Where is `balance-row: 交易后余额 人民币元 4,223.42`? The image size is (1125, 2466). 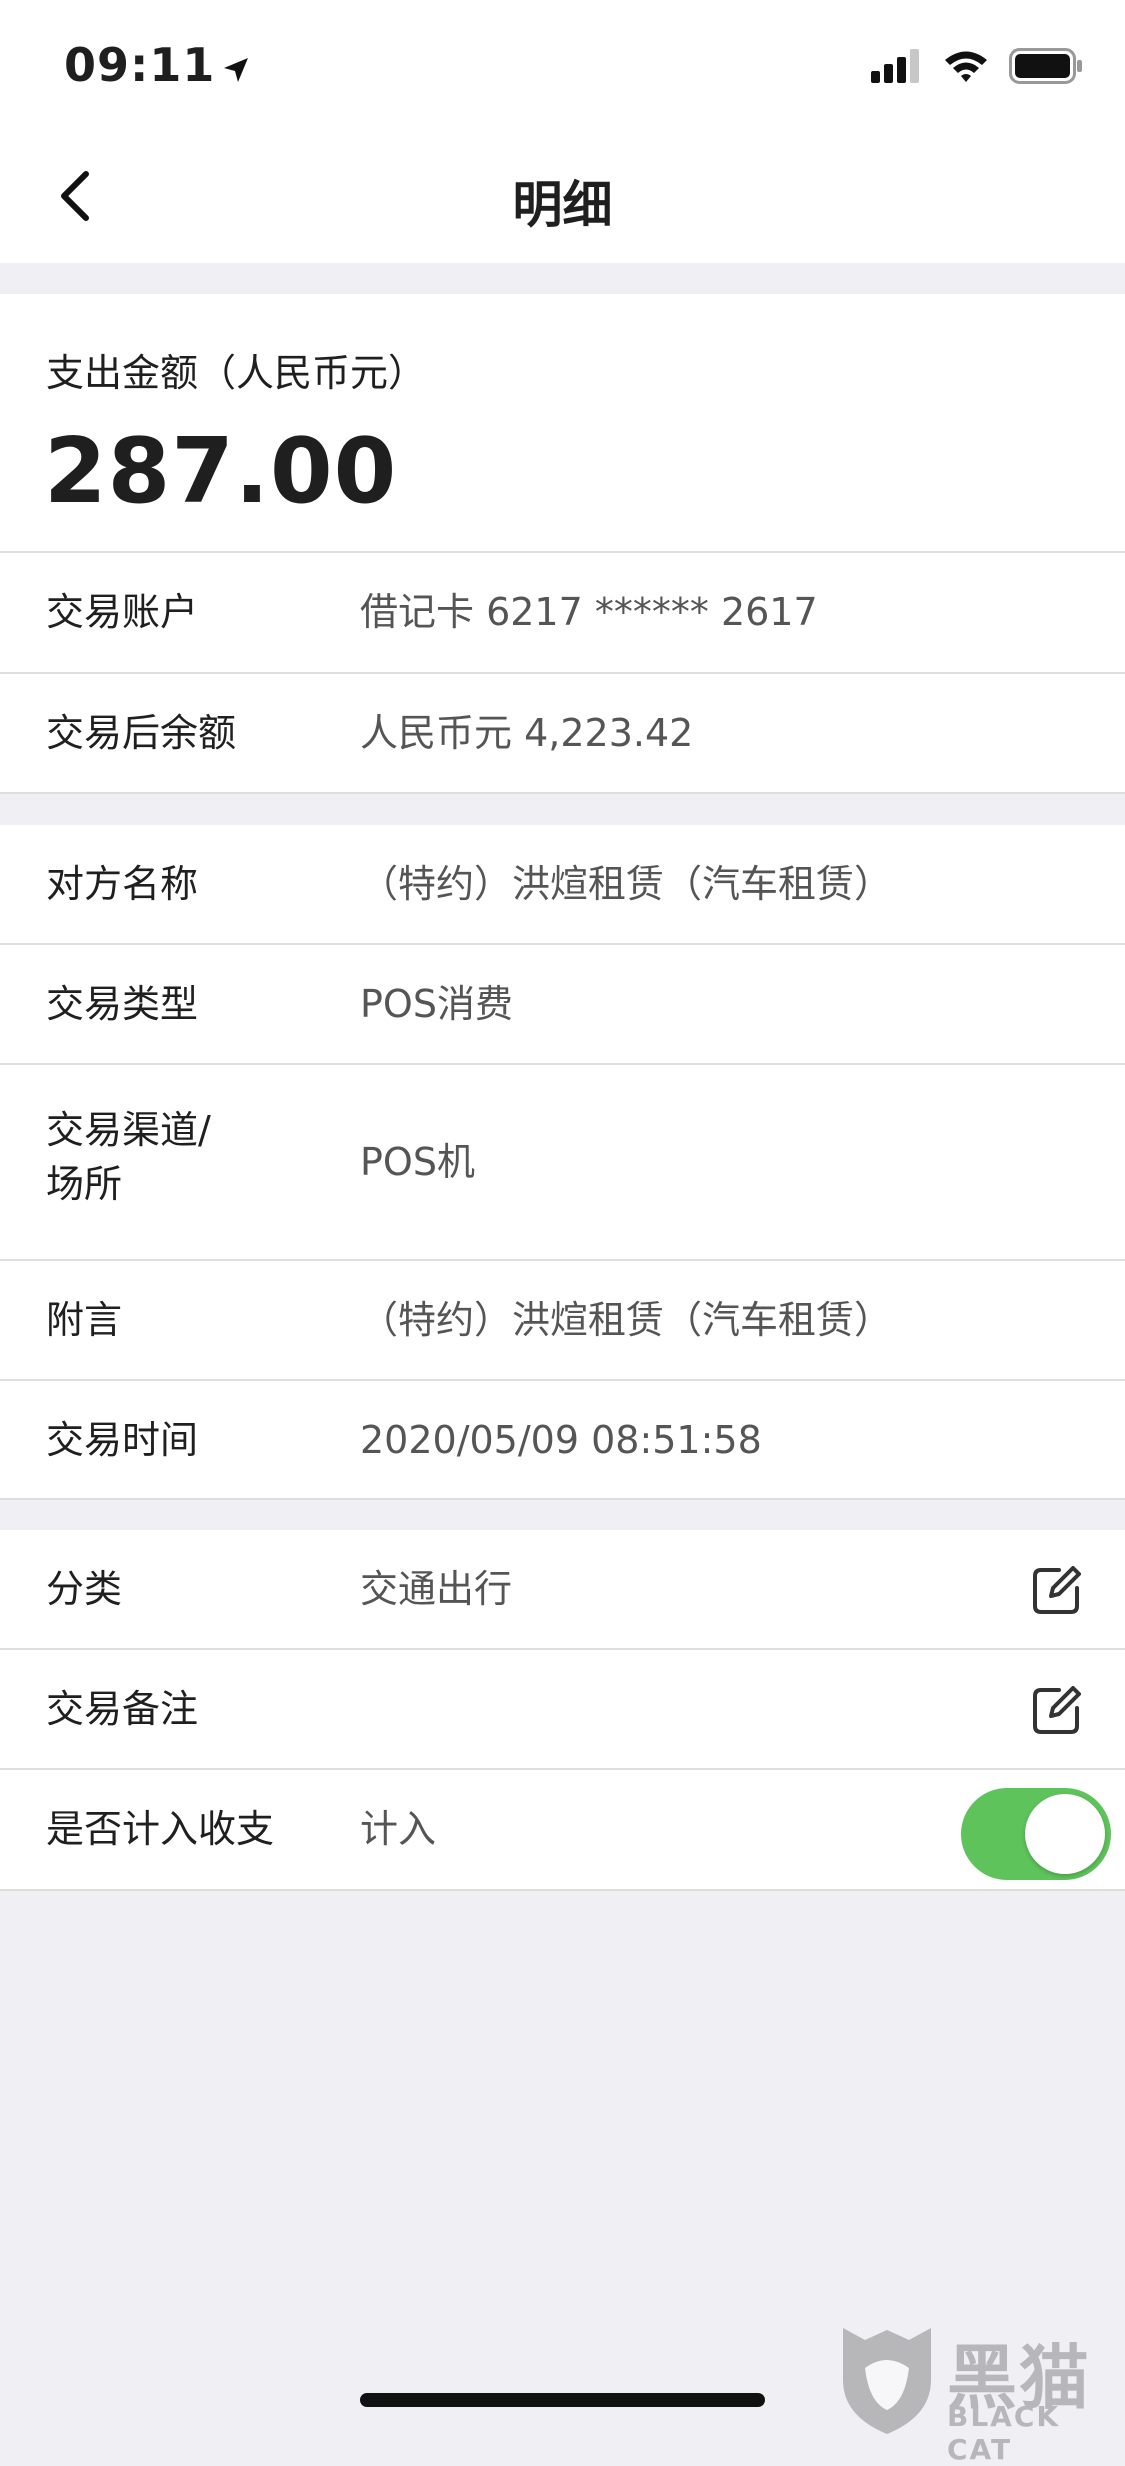 balance-row: 交易后余额 人民币元 4,223.42 is located at coordinates (562, 734).